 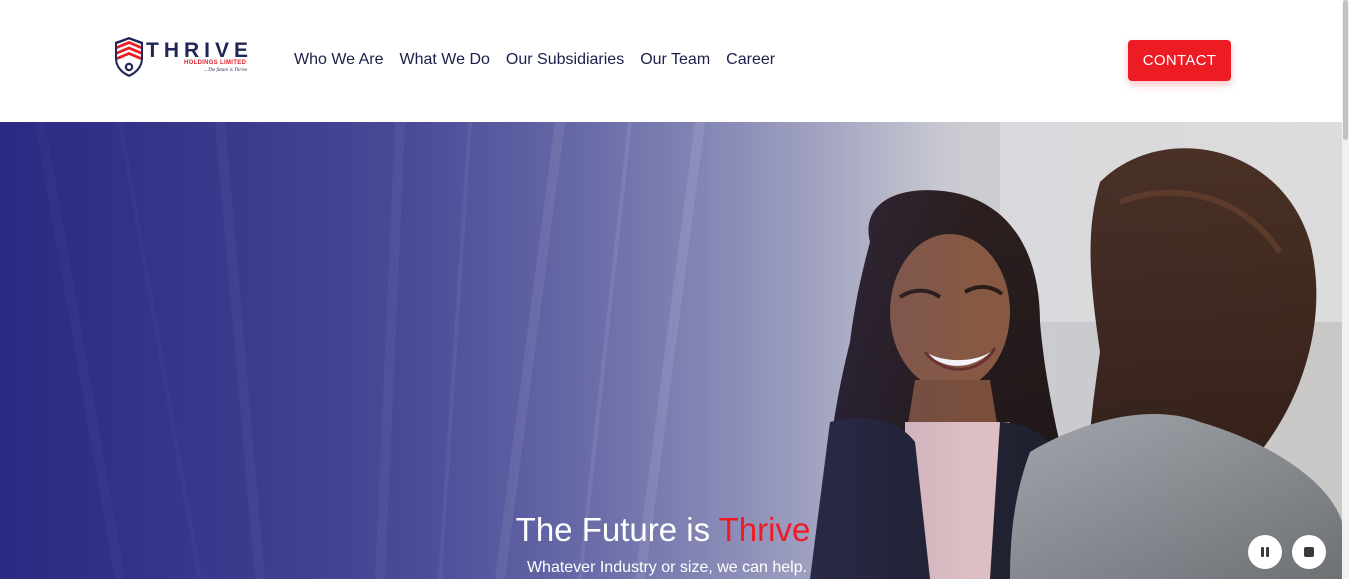 What do you see at coordinates (675, 60) in the screenshot?
I see `nav-item-our-team: Our Team` at bounding box center [675, 60].